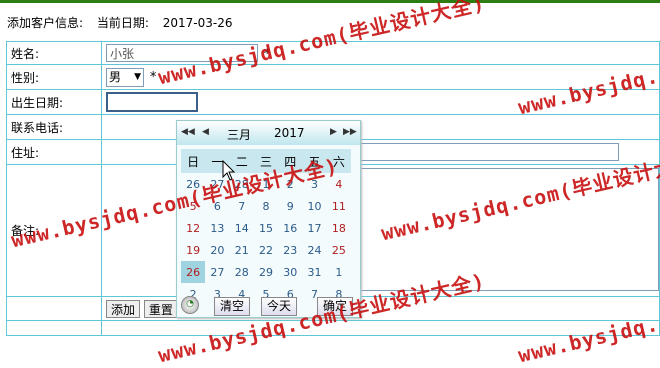 The width and height of the screenshot is (660, 368). Describe the element at coordinates (242, 272) in the screenshot. I see `calendar-day: 28` at that location.